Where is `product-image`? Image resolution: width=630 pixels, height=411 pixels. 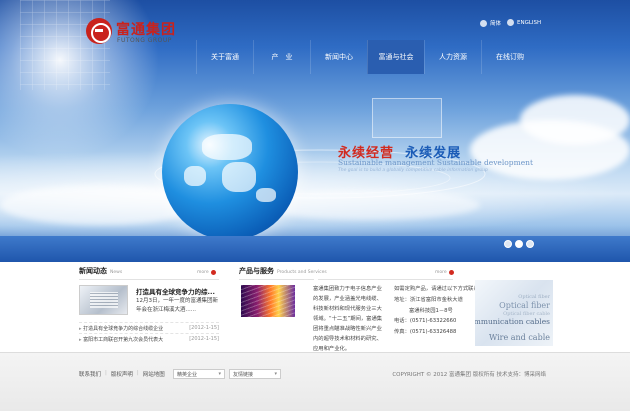 product-image is located at coordinates (268, 301).